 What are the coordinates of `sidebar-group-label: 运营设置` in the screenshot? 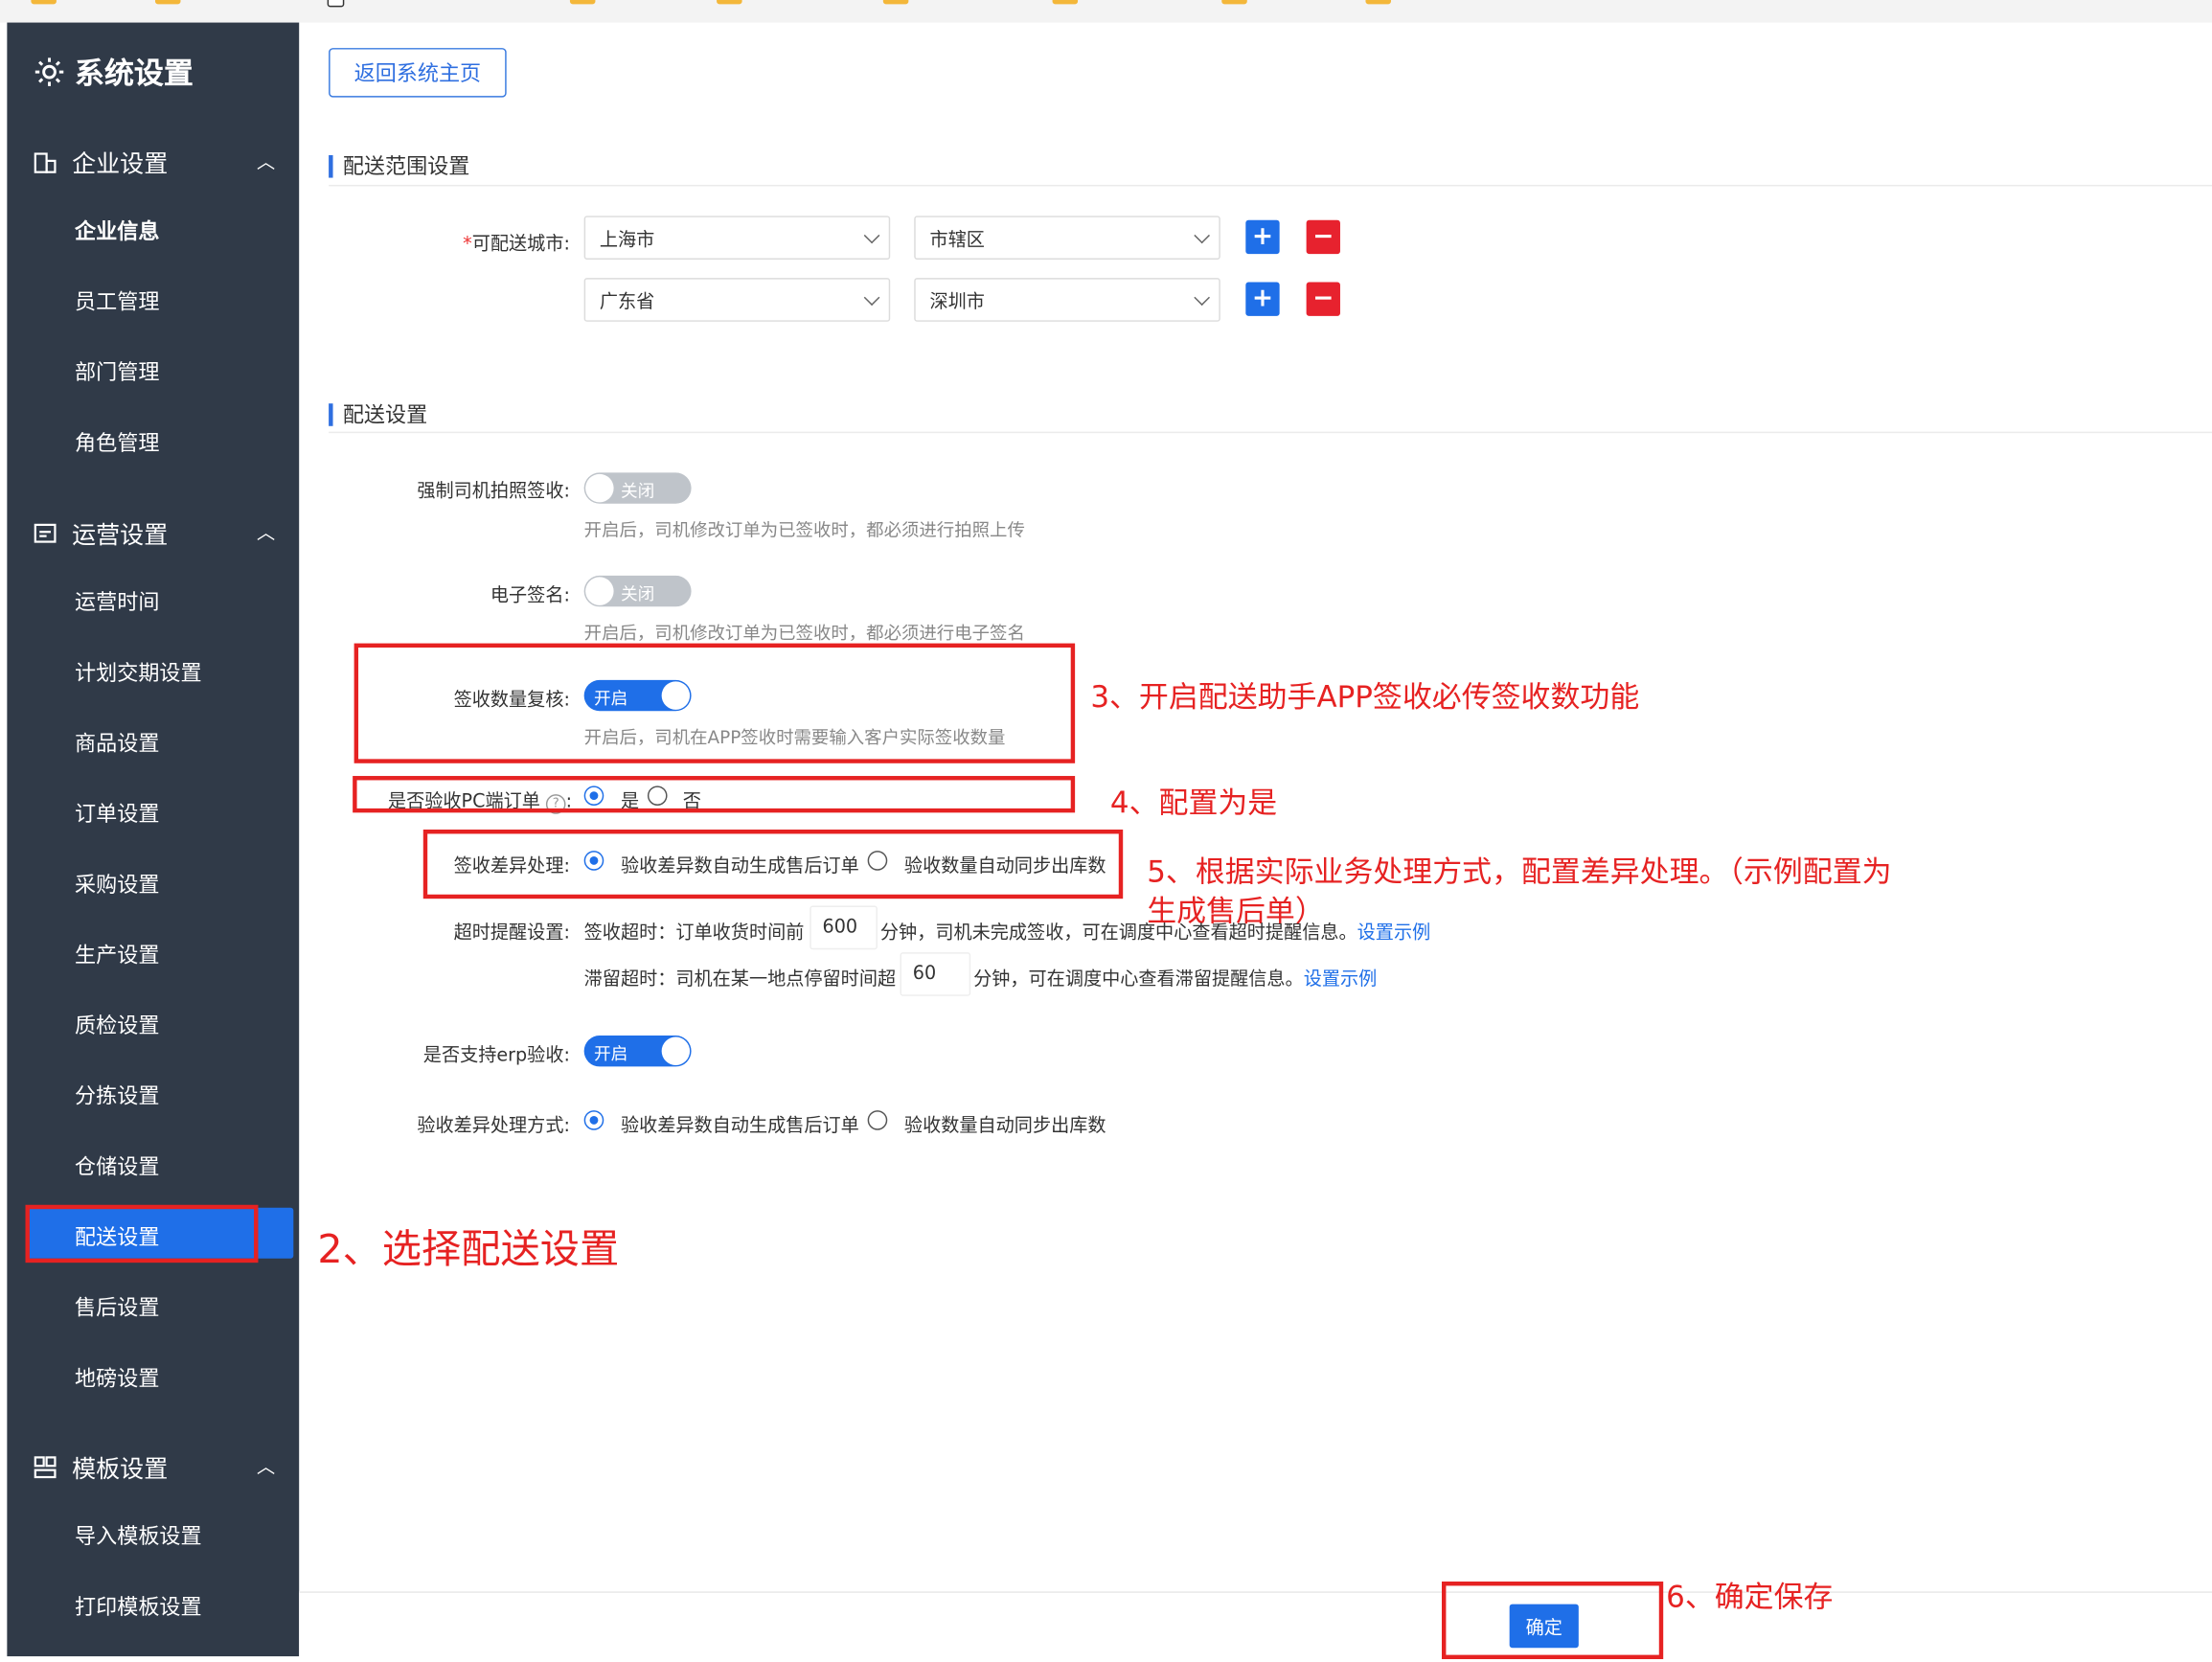 It's located at (120, 536).